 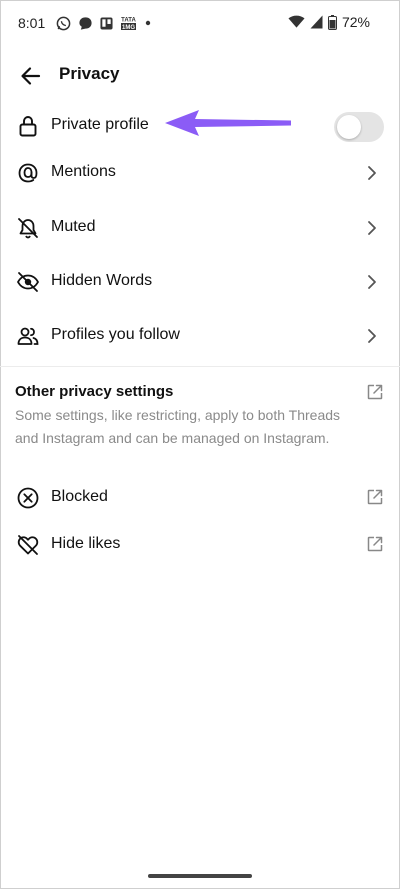 What do you see at coordinates (200, 498) in the screenshot?
I see `blocked-row: Blocked` at bounding box center [200, 498].